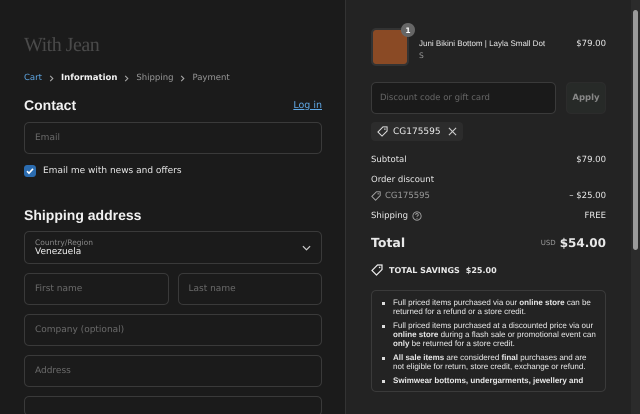  What do you see at coordinates (417, 216) in the screenshot?
I see `help-icon` at bounding box center [417, 216].